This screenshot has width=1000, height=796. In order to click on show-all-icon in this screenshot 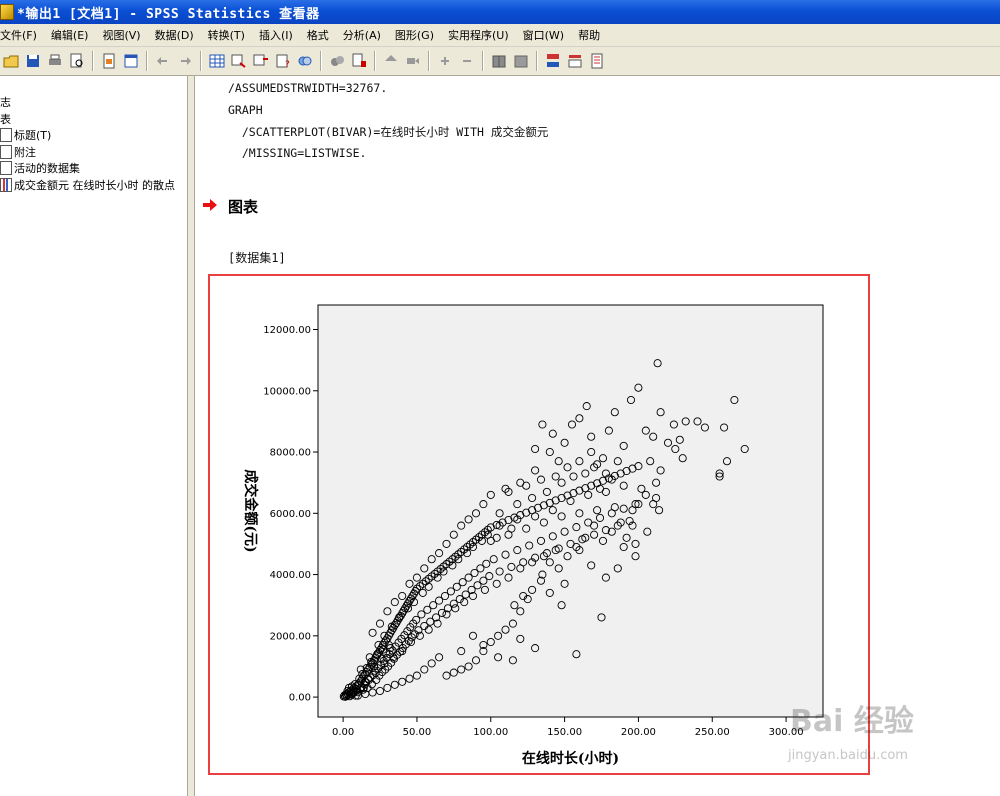, I will do `click(337, 61)`.